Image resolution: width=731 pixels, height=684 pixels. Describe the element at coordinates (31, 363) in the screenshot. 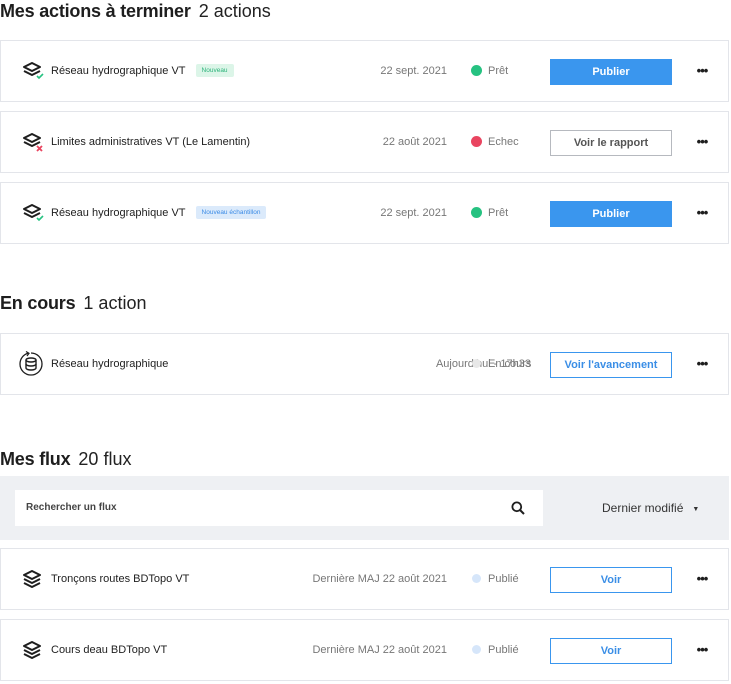

I see `database-sync-icon` at that location.